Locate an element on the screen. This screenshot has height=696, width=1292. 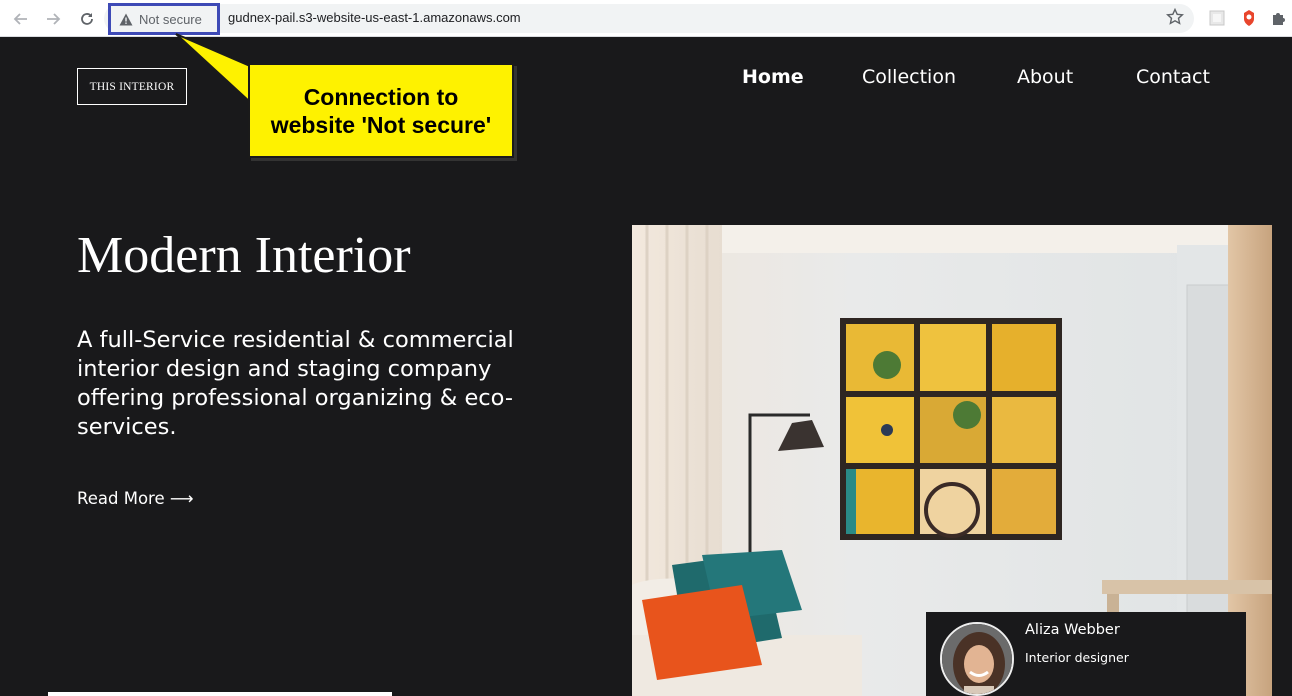
puzzle-icon is located at coordinates (1279, 19).